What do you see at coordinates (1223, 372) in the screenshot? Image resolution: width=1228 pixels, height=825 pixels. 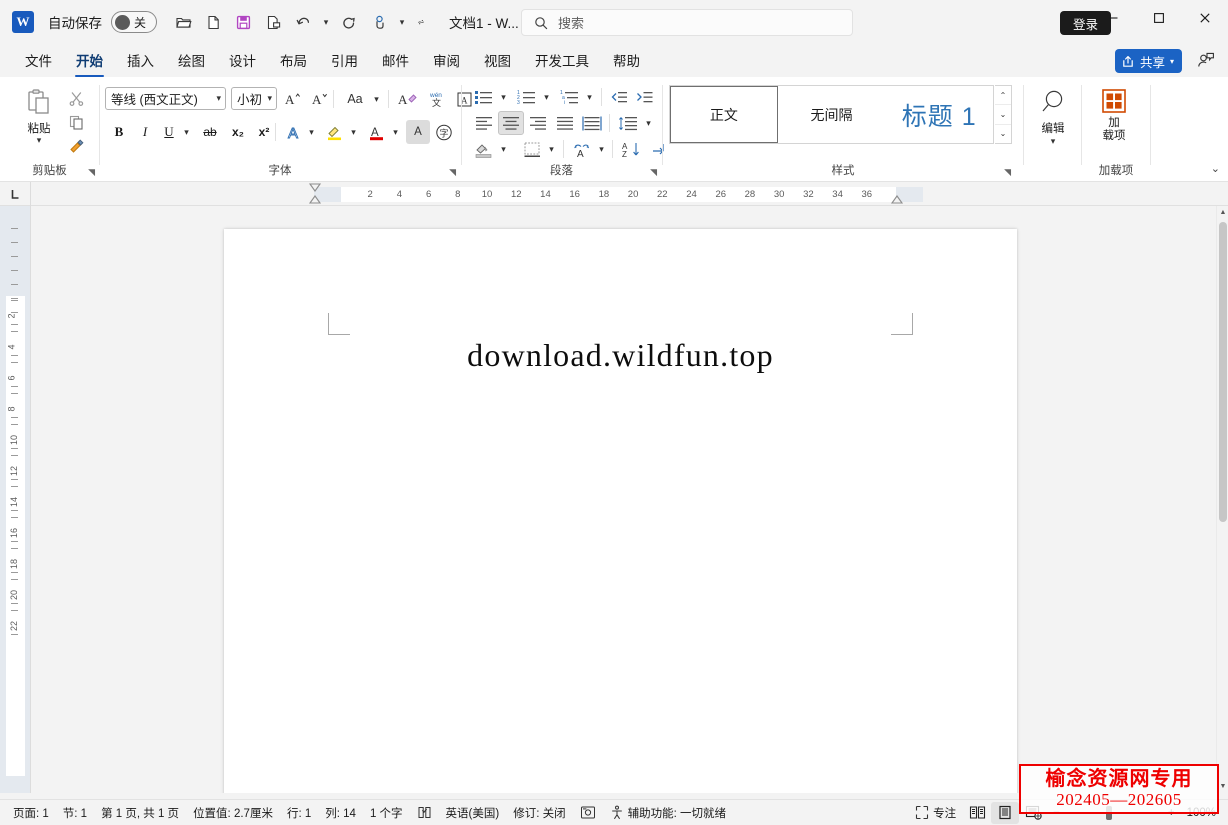 I see `scrollbar-thumb` at bounding box center [1223, 372].